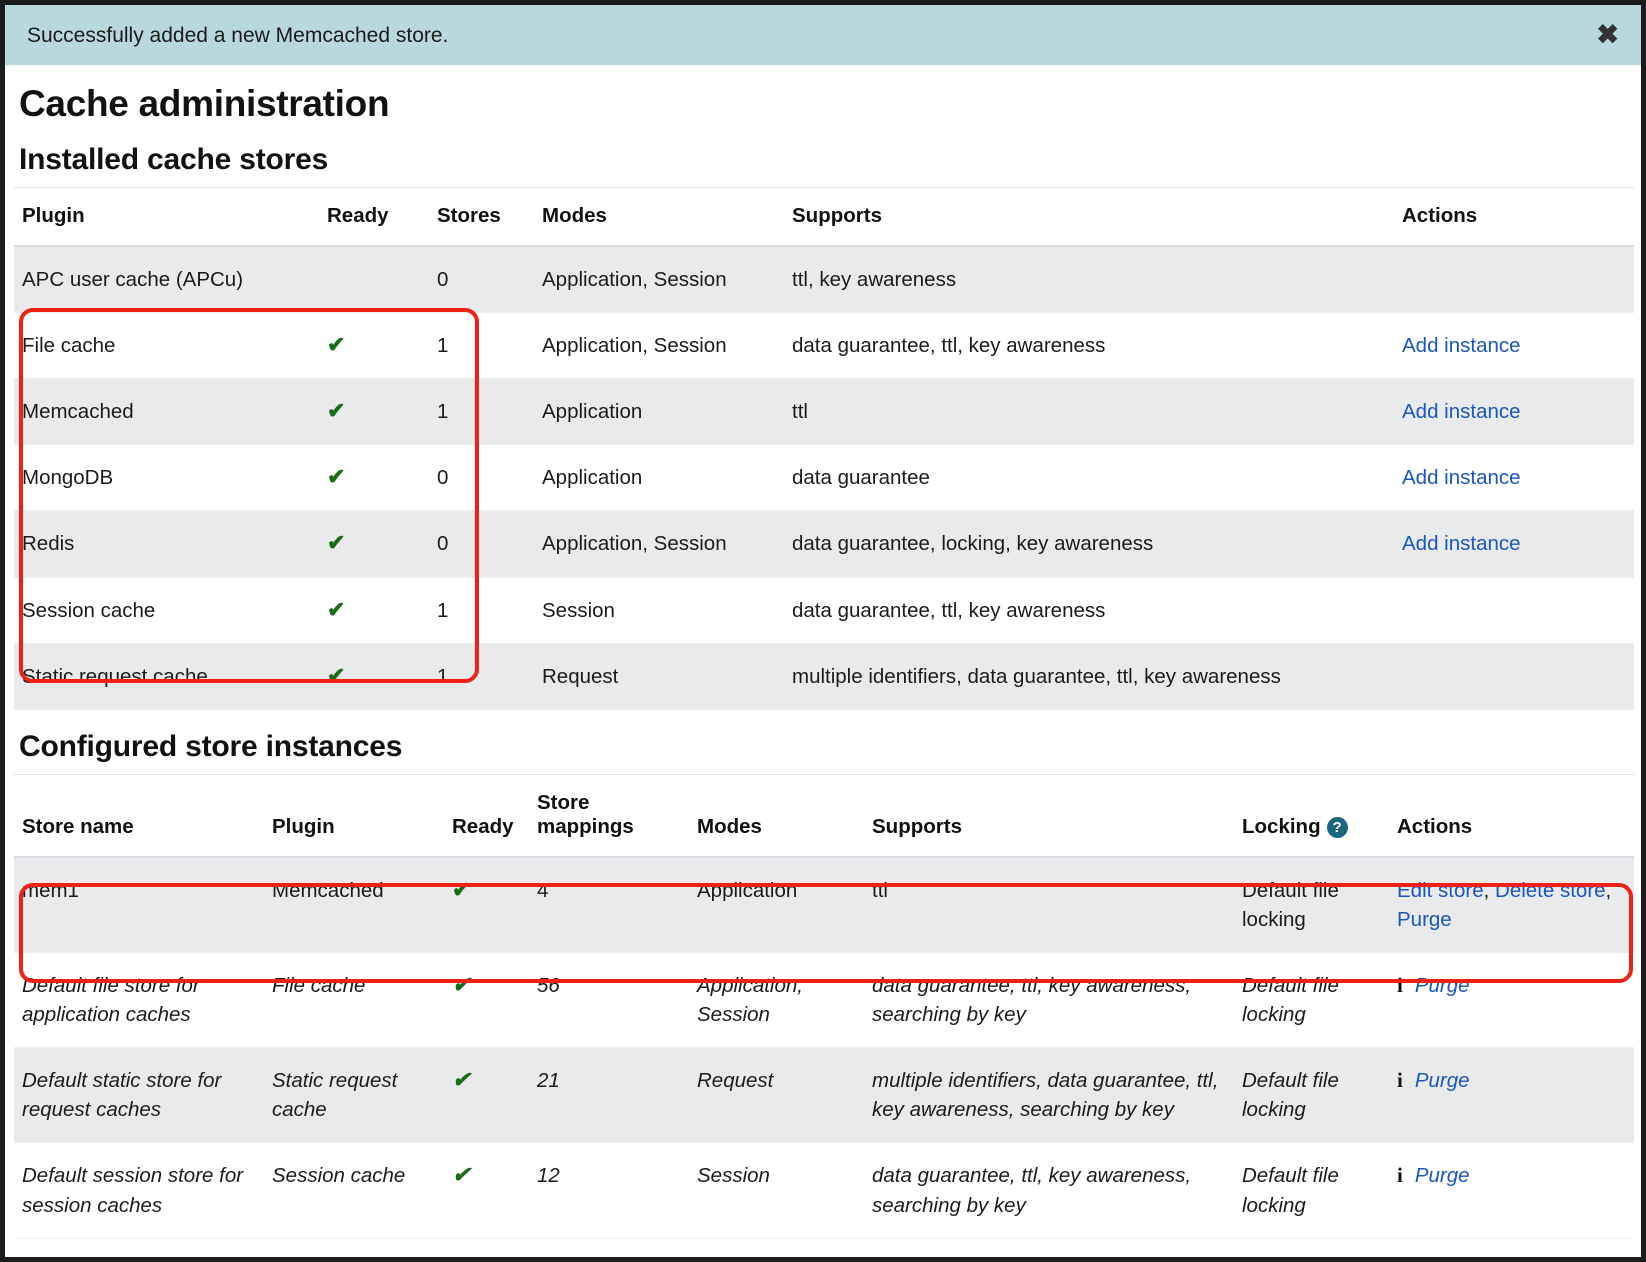  I want to click on cell-store-name: Default session store for session caches, so click(139, 1190).